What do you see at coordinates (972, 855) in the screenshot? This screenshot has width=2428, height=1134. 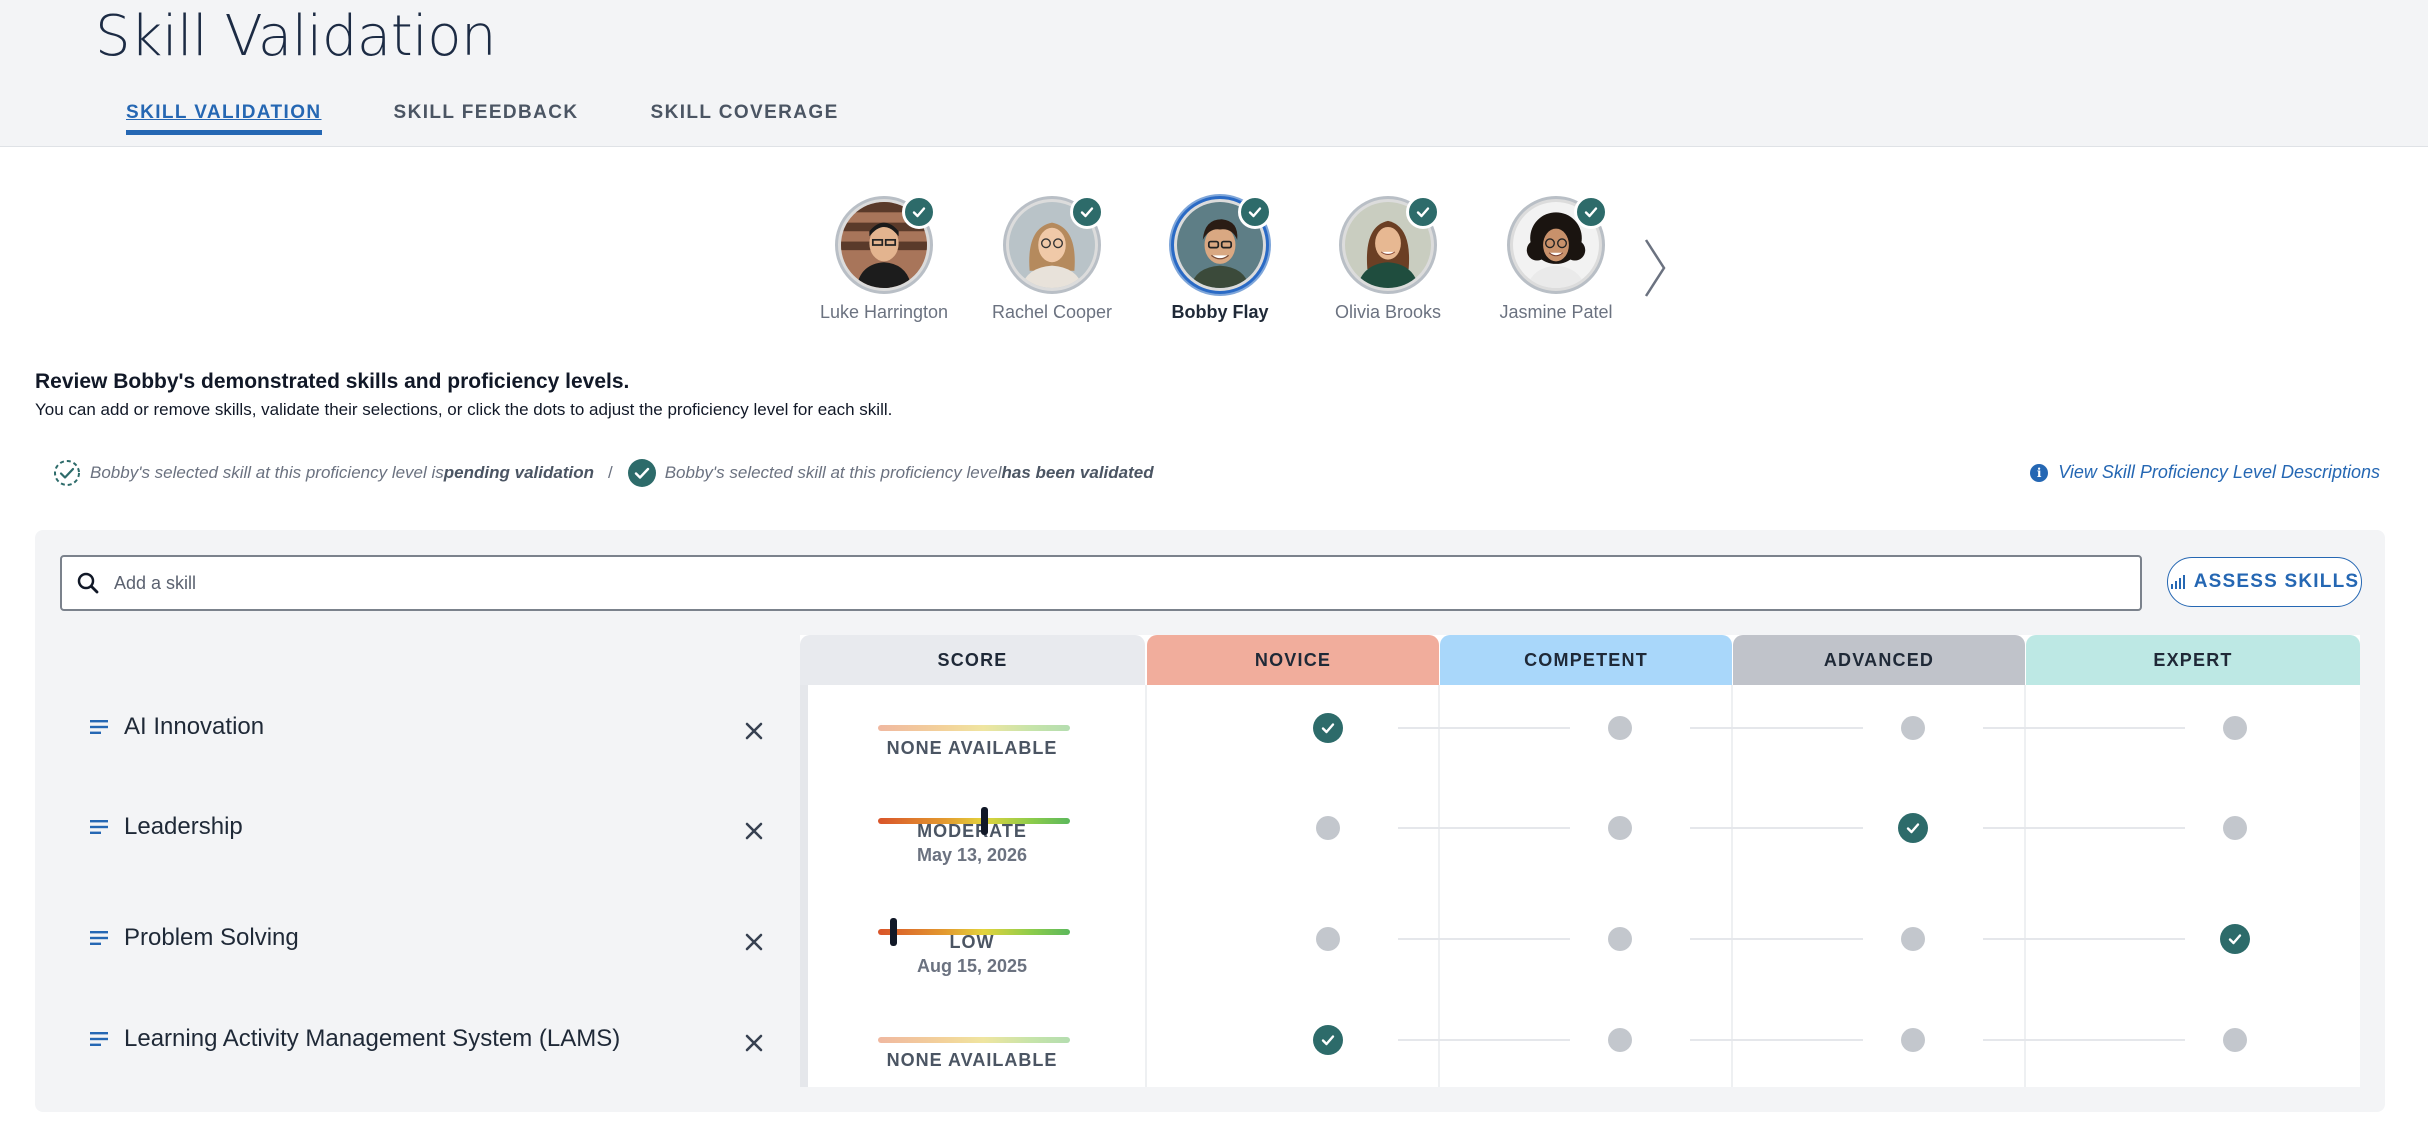 I see `score-date: May 13, 2026` at bounding box center [972, 855].